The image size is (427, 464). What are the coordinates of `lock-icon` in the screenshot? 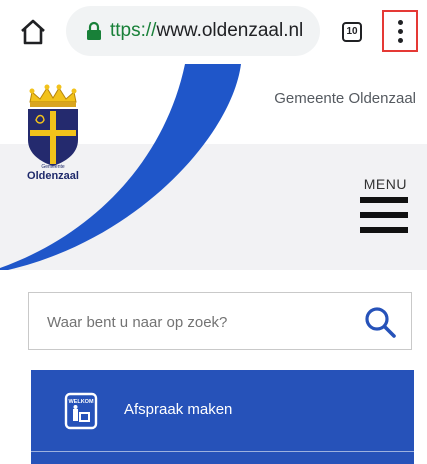 It's located at (94, 30).